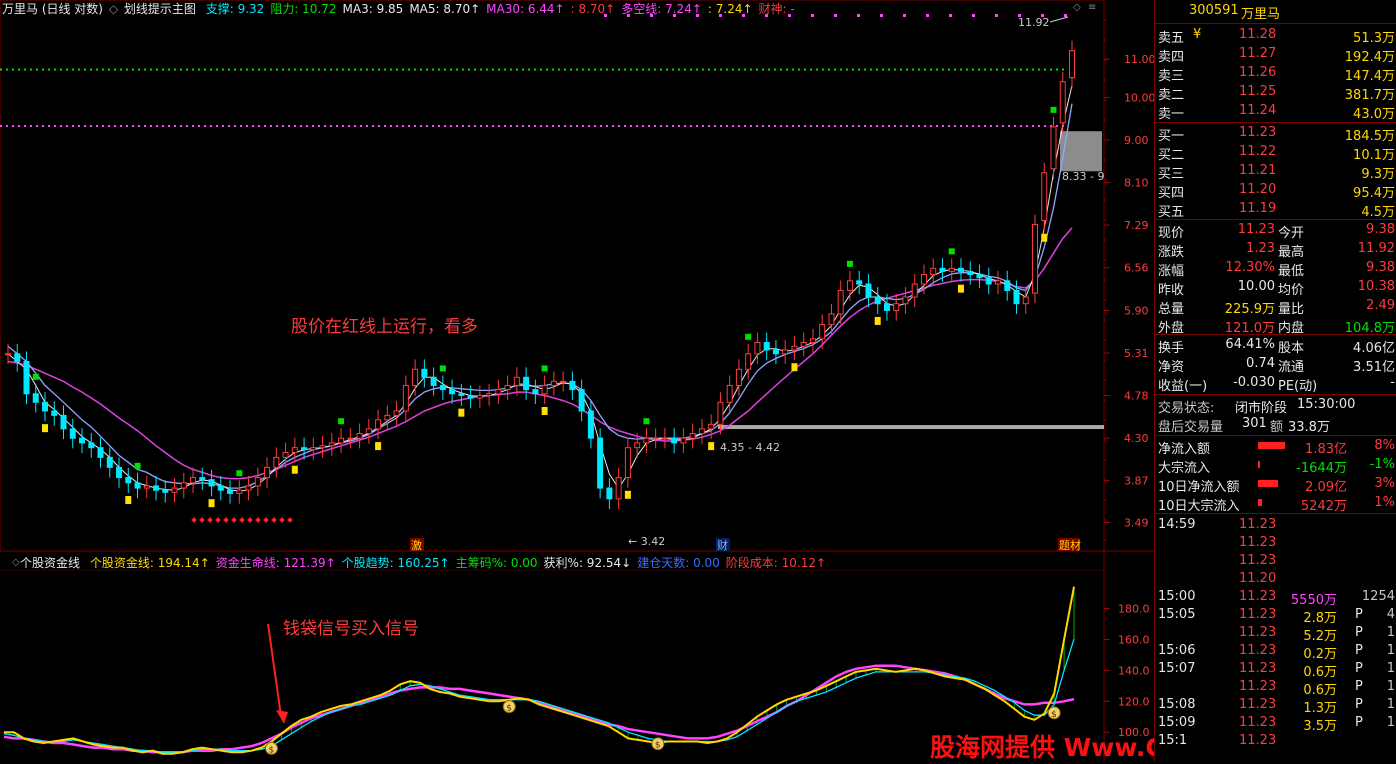 Image resolution: width=1396 pixels, height=764 pixels. I want to click on ask-price: 11.28, so click(1258, 34).